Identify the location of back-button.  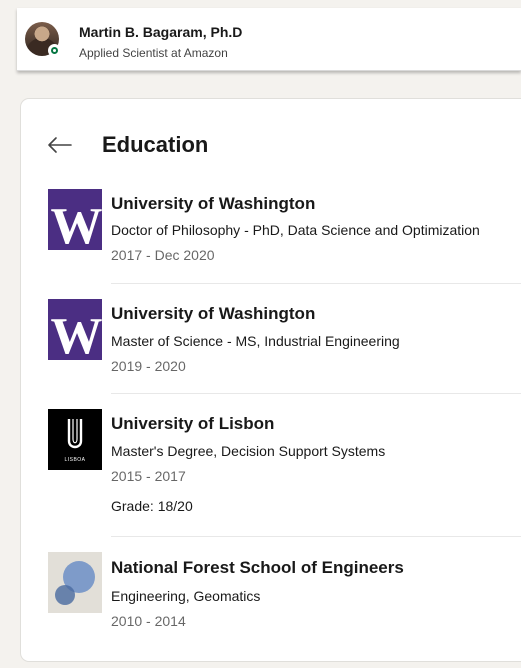
(59, 145).